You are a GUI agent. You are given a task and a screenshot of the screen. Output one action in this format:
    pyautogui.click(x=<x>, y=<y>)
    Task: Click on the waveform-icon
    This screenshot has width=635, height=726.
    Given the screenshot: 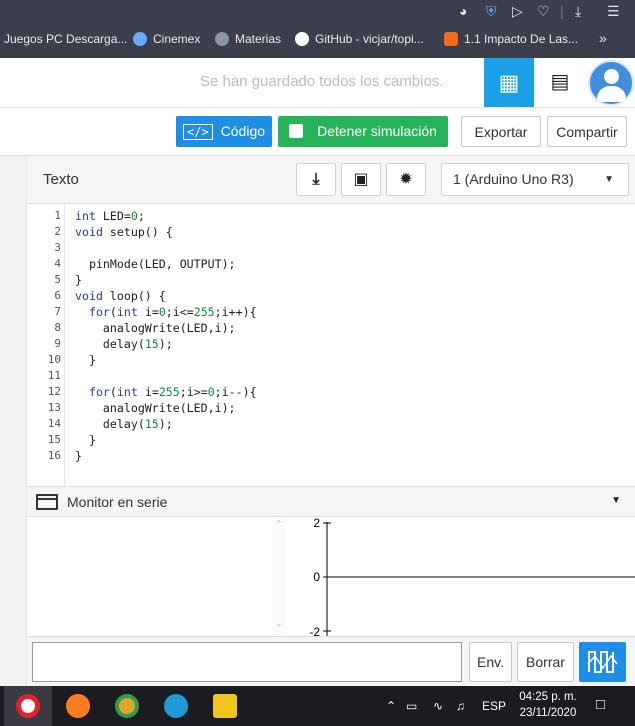 What is the action you would take?
    pyautogui.click(x=602, y=662)
    